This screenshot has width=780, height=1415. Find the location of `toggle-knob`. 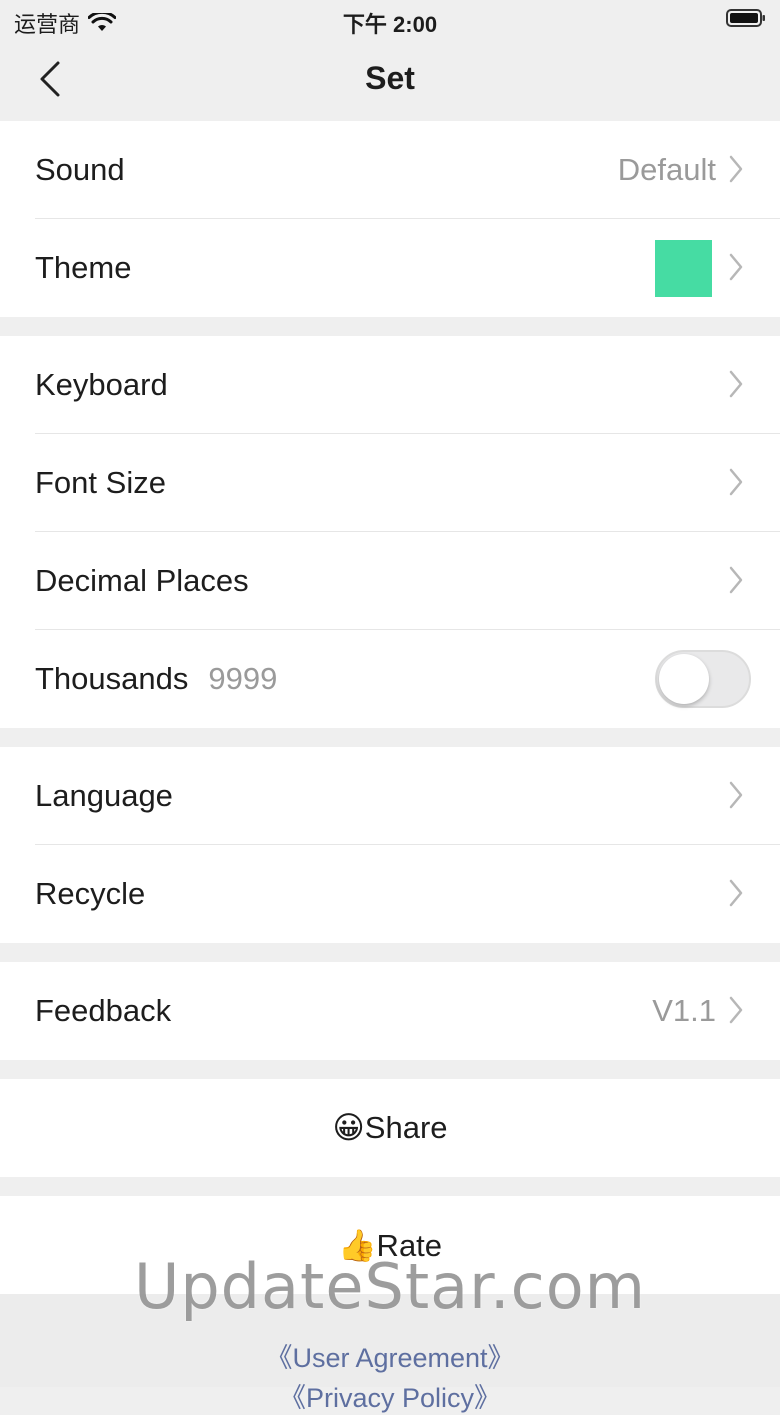

toggle-knob is located at coordinates (684, 679).